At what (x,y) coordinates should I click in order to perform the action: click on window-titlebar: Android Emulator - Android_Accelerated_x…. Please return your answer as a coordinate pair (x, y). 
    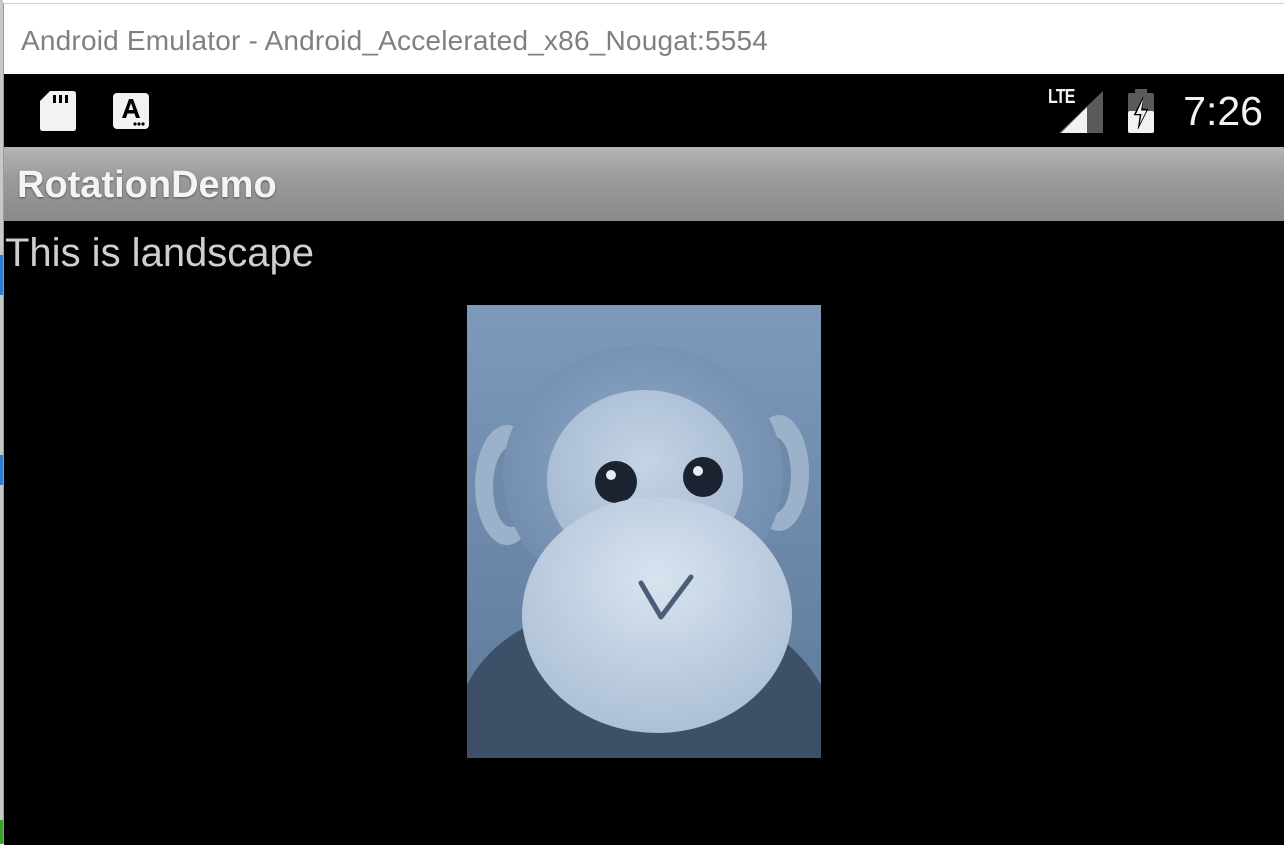
    Looking at the image, I should click on (644, 39).